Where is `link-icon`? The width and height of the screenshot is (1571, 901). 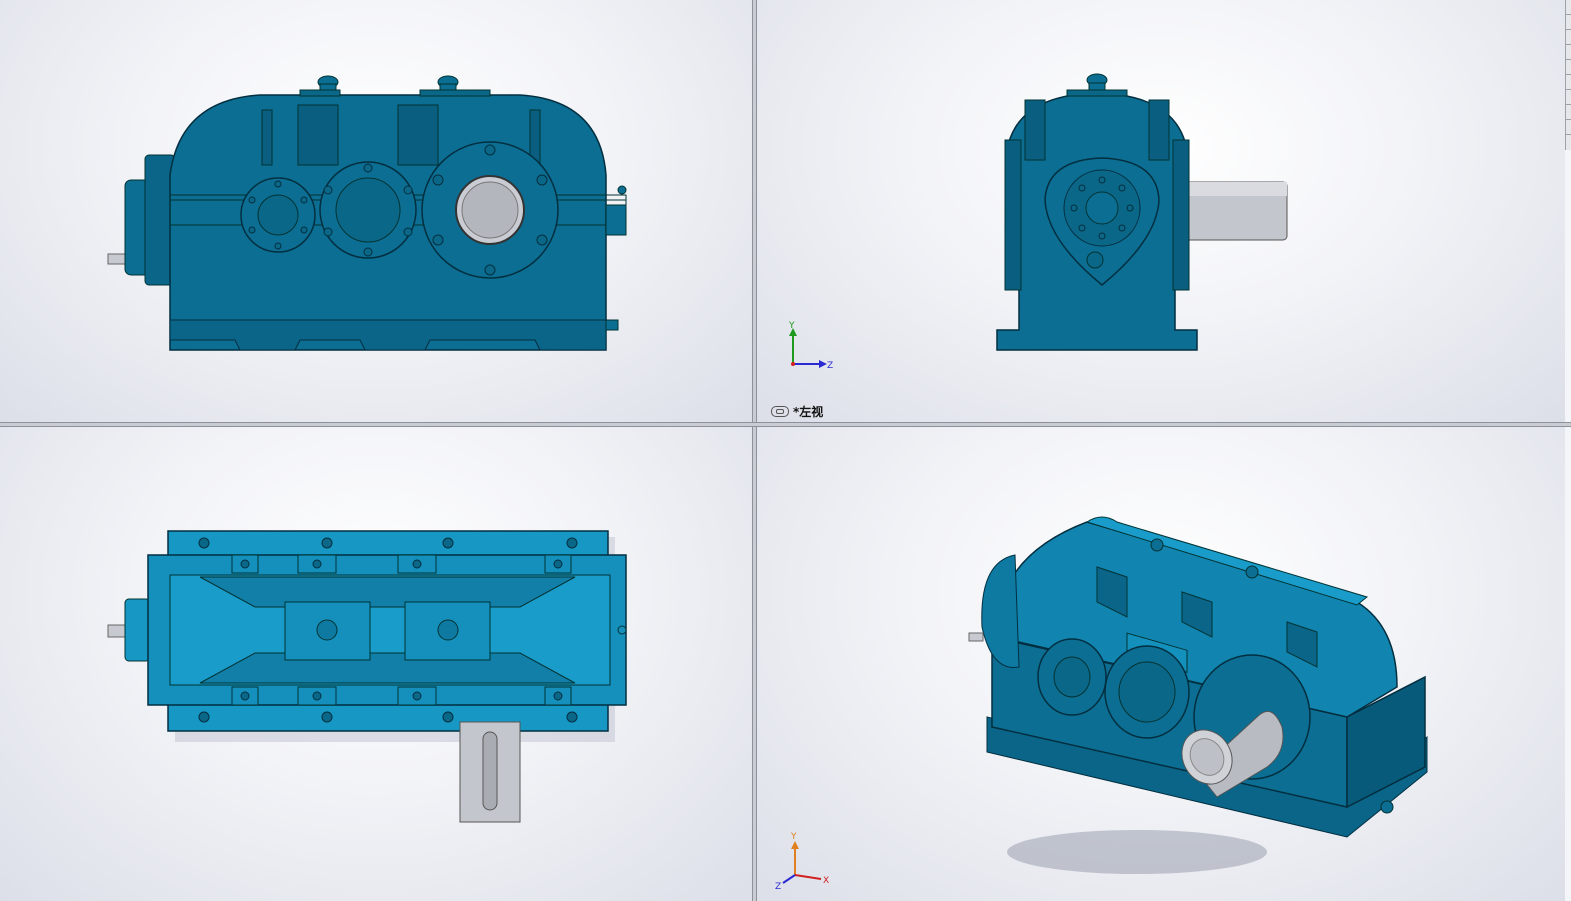
link-icon is located at coordinates (780, 411).